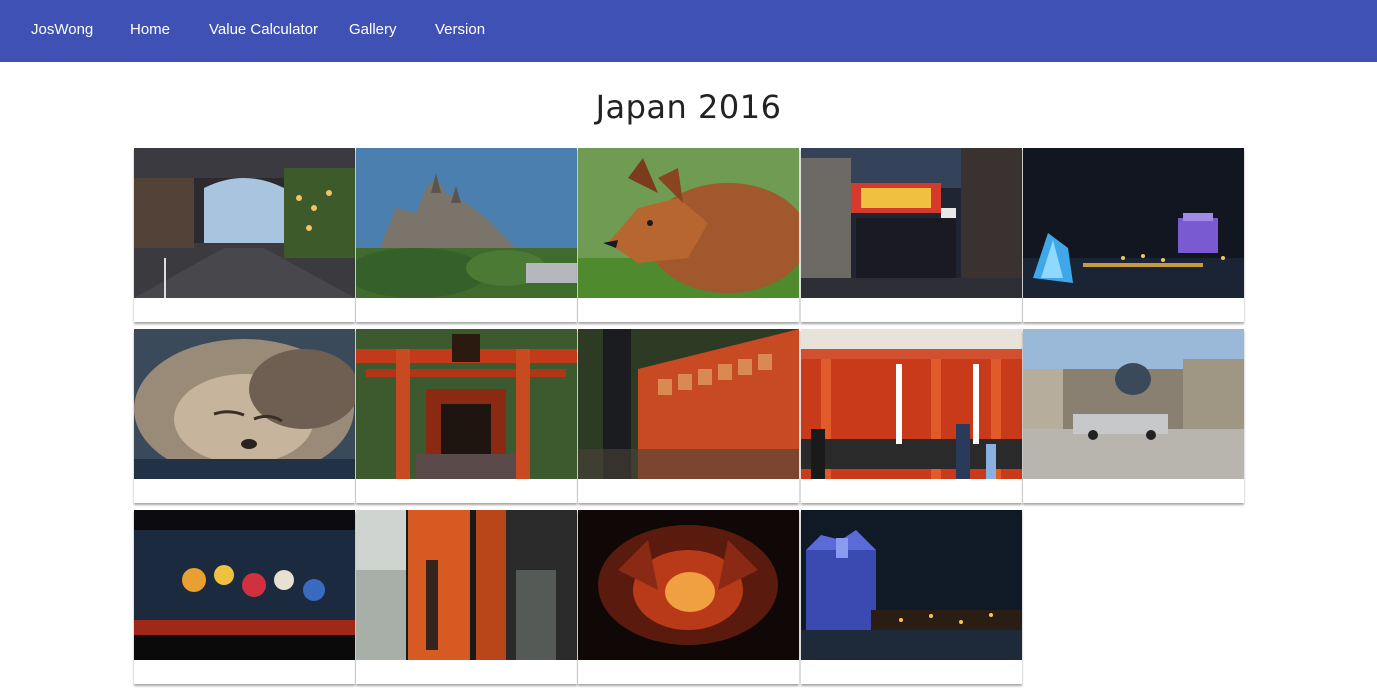 Image resolution: width=1377 pixels, height=696 pixels. Describe the element at coordinates (688, 107) in the screenshot. I see `page-title: Japan 2016` at that location.